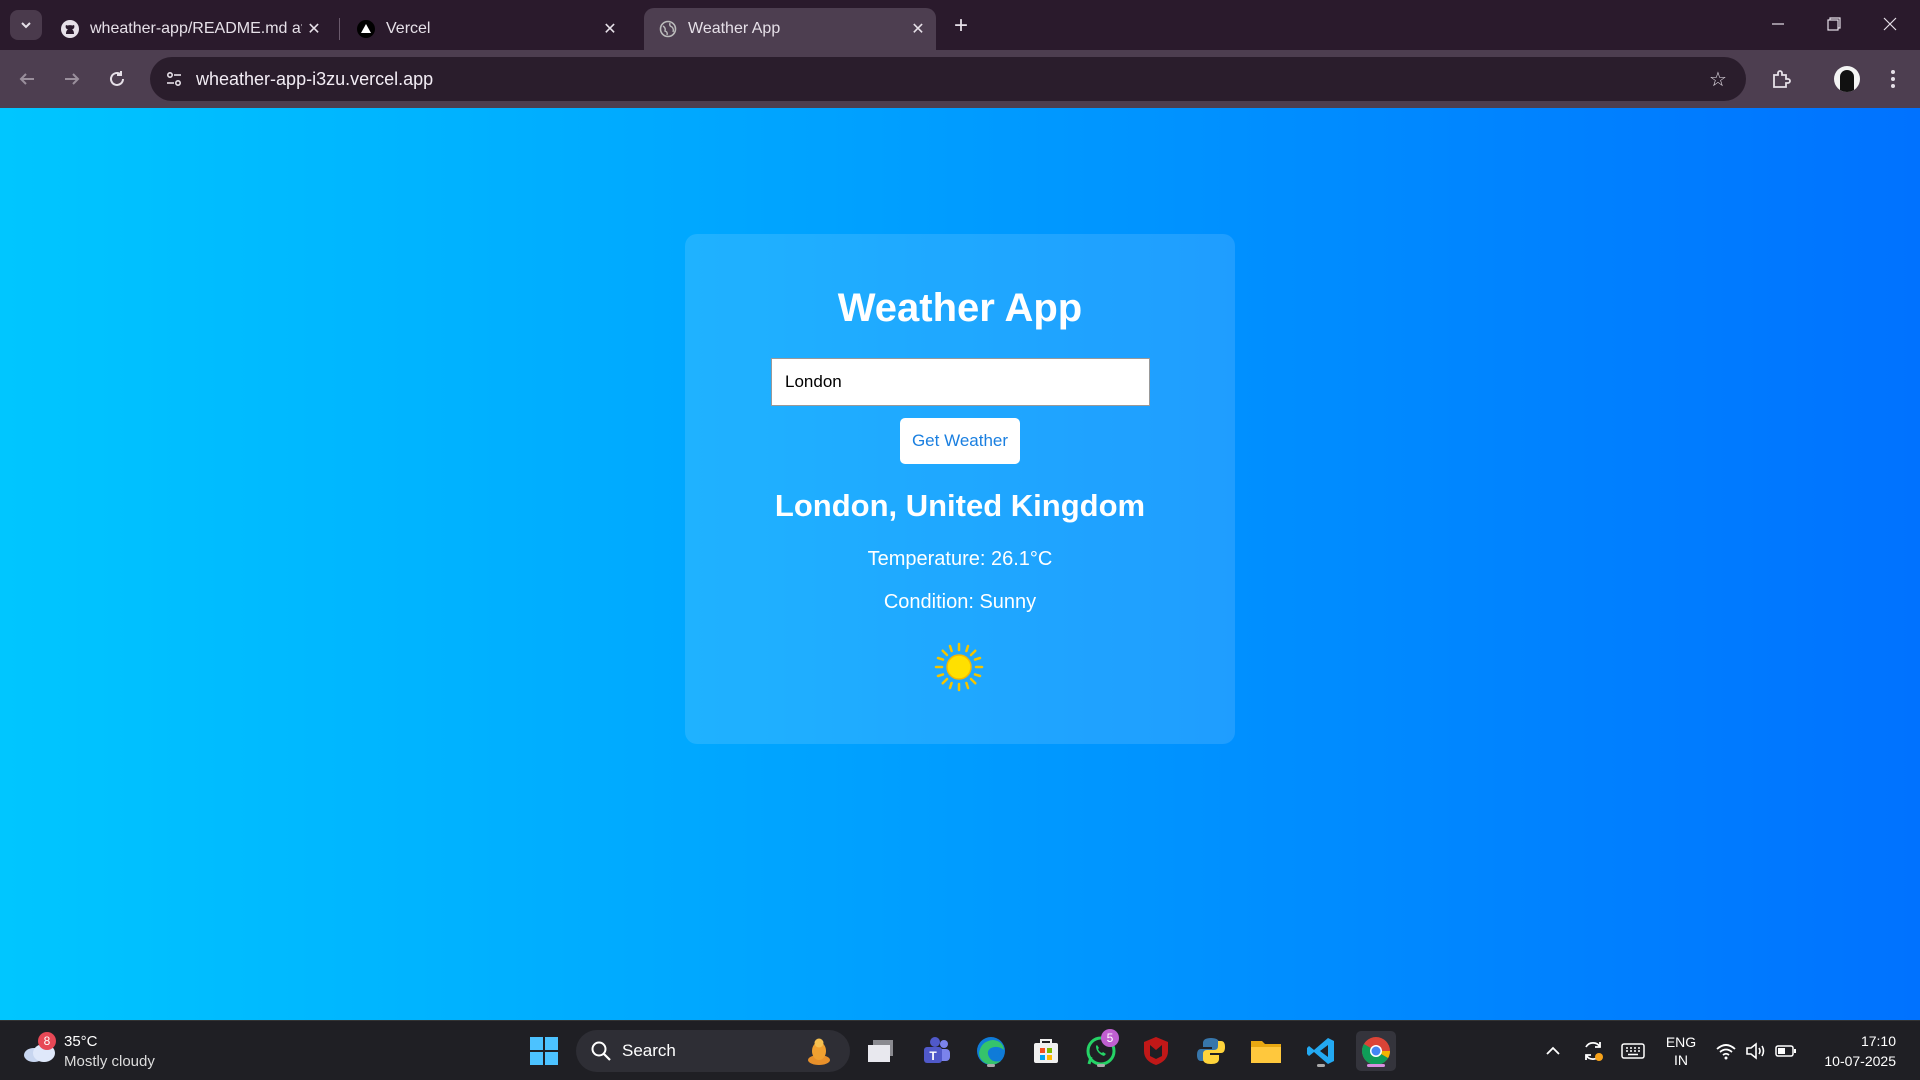 The width and height of the screenshot is (1920, 1080). I want to click on forward-button, so click(72, 79).